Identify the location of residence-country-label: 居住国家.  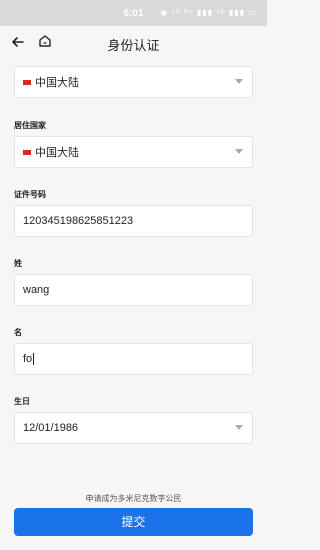
(30, 125).